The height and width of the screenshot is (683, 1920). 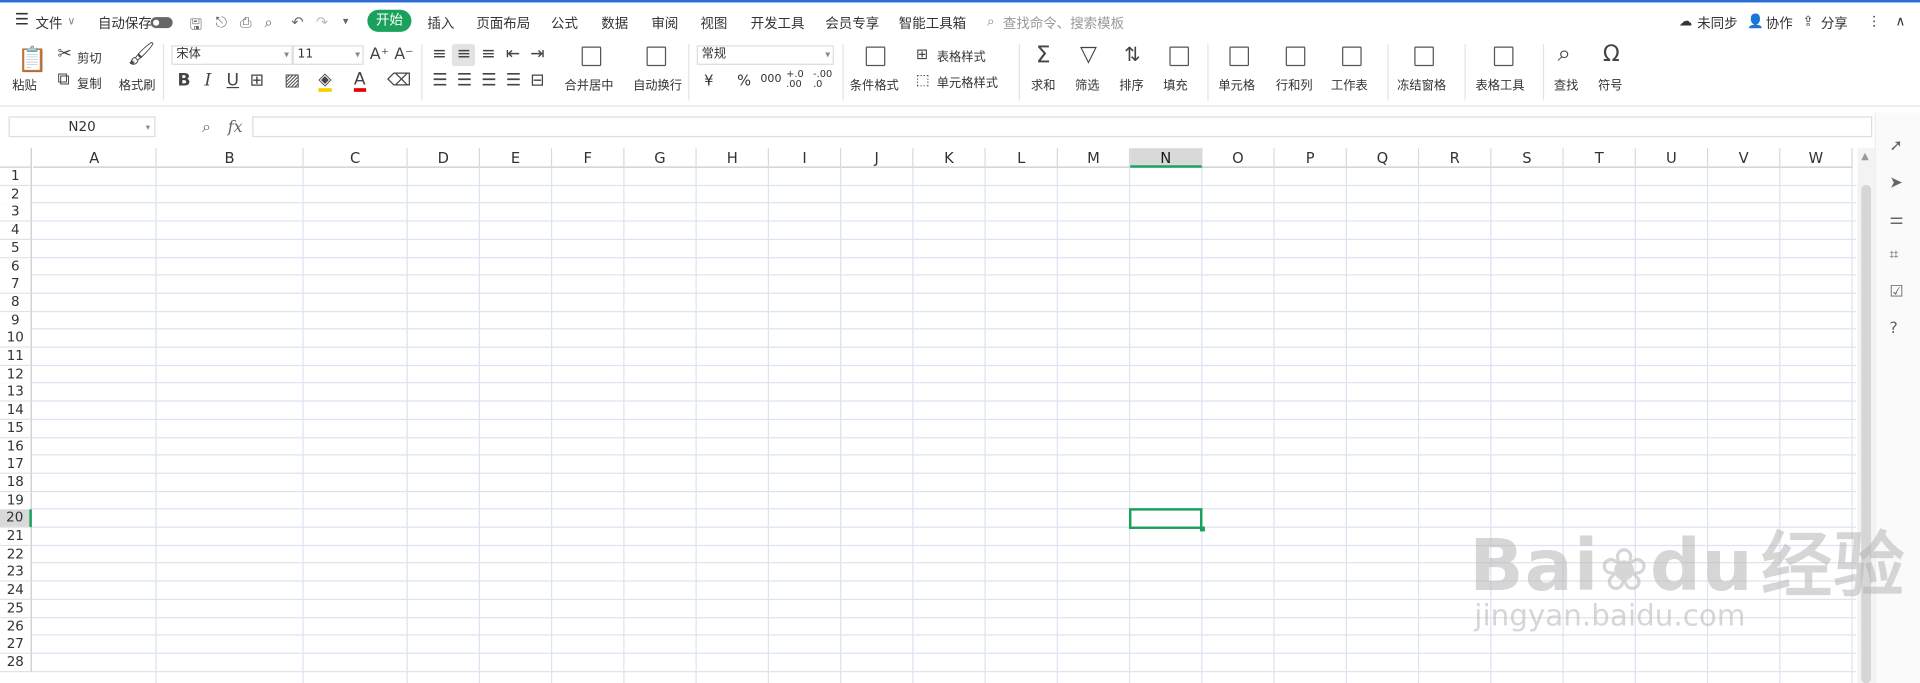 I want to click on format-painter-button: 格式刷, so click(x=137, y=84).